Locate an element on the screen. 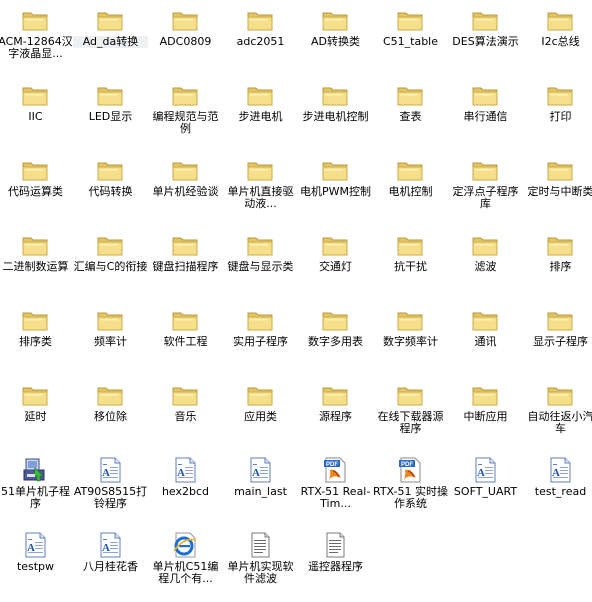  file-item: 51单片机子程序 is located at coordinates (36, 489).